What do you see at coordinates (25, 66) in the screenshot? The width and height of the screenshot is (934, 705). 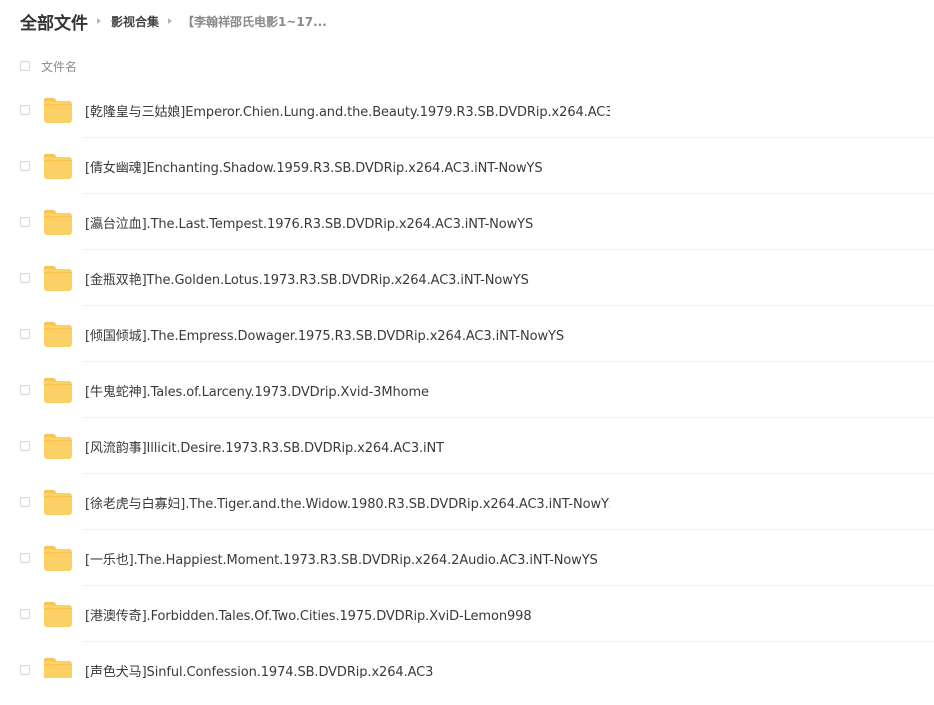 I see `select-all-checkbox` at bounding box center [25, 66].